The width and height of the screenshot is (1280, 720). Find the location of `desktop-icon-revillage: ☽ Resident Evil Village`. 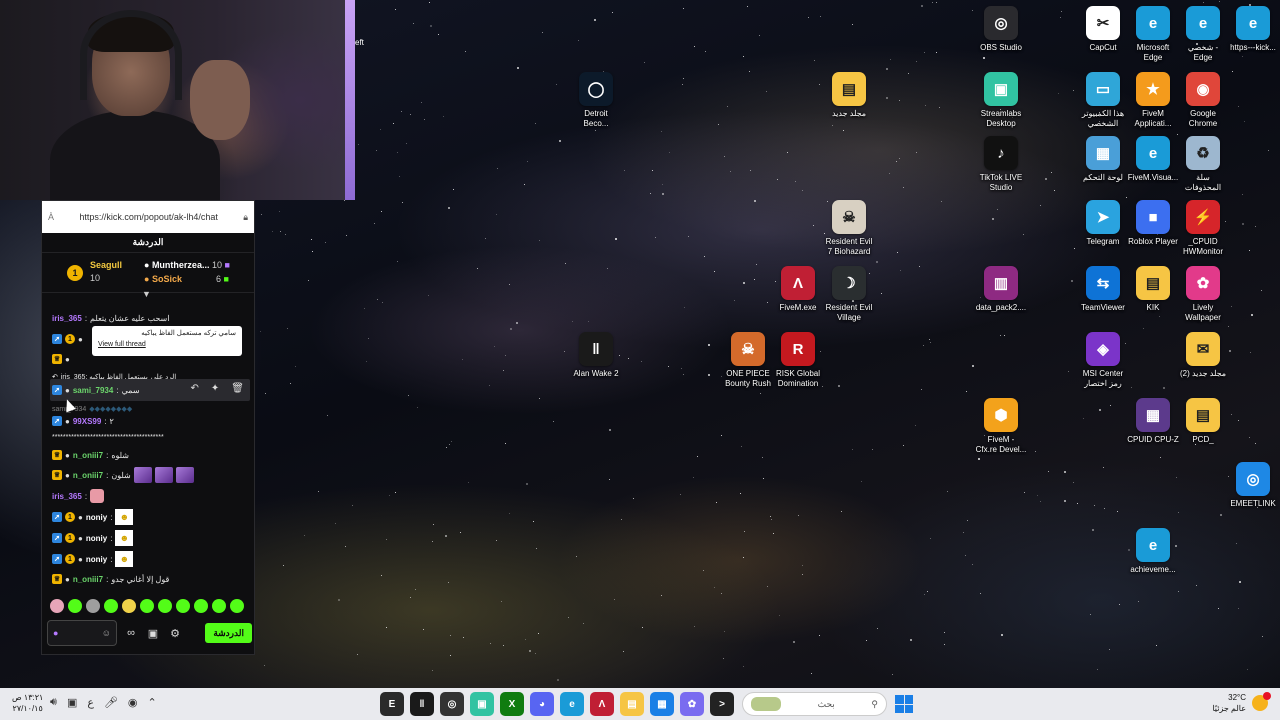

desktop-icon-revillage: ☽ Resident Evil Village is located at coordinates (849, 294).